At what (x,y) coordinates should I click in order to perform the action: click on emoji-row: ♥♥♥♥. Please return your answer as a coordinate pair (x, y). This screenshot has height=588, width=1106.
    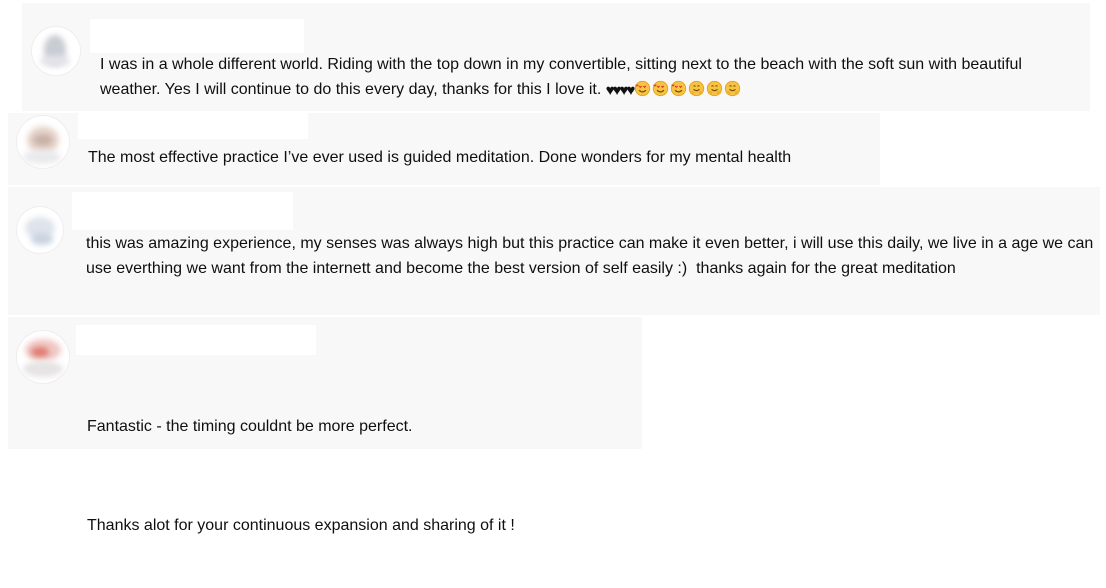
    Looking at the image, I should click on (674, 89).